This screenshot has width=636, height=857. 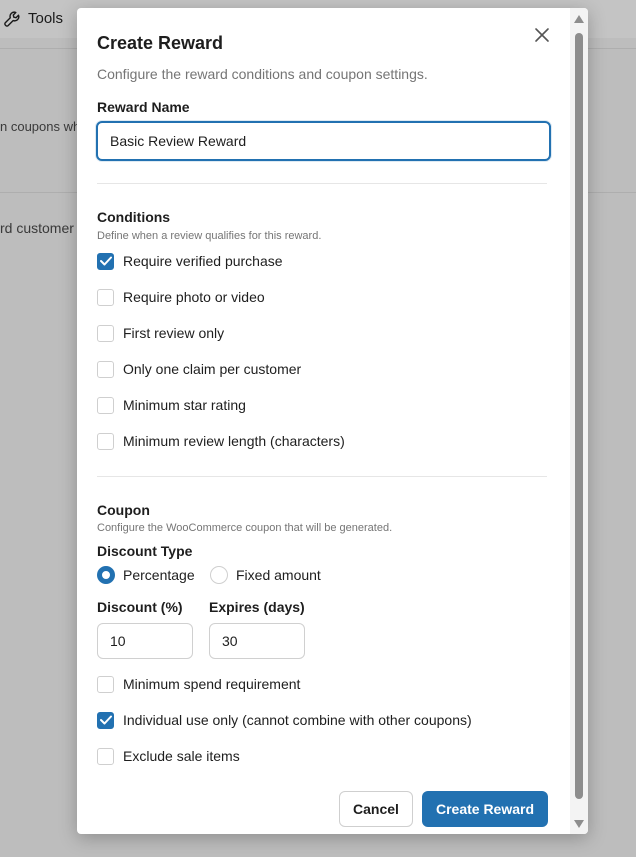 What do you see at coordinates (212, 369) in the screenshot?
I see `checkbox-label: Only one claim per customer` at bounding box center [212, 369].